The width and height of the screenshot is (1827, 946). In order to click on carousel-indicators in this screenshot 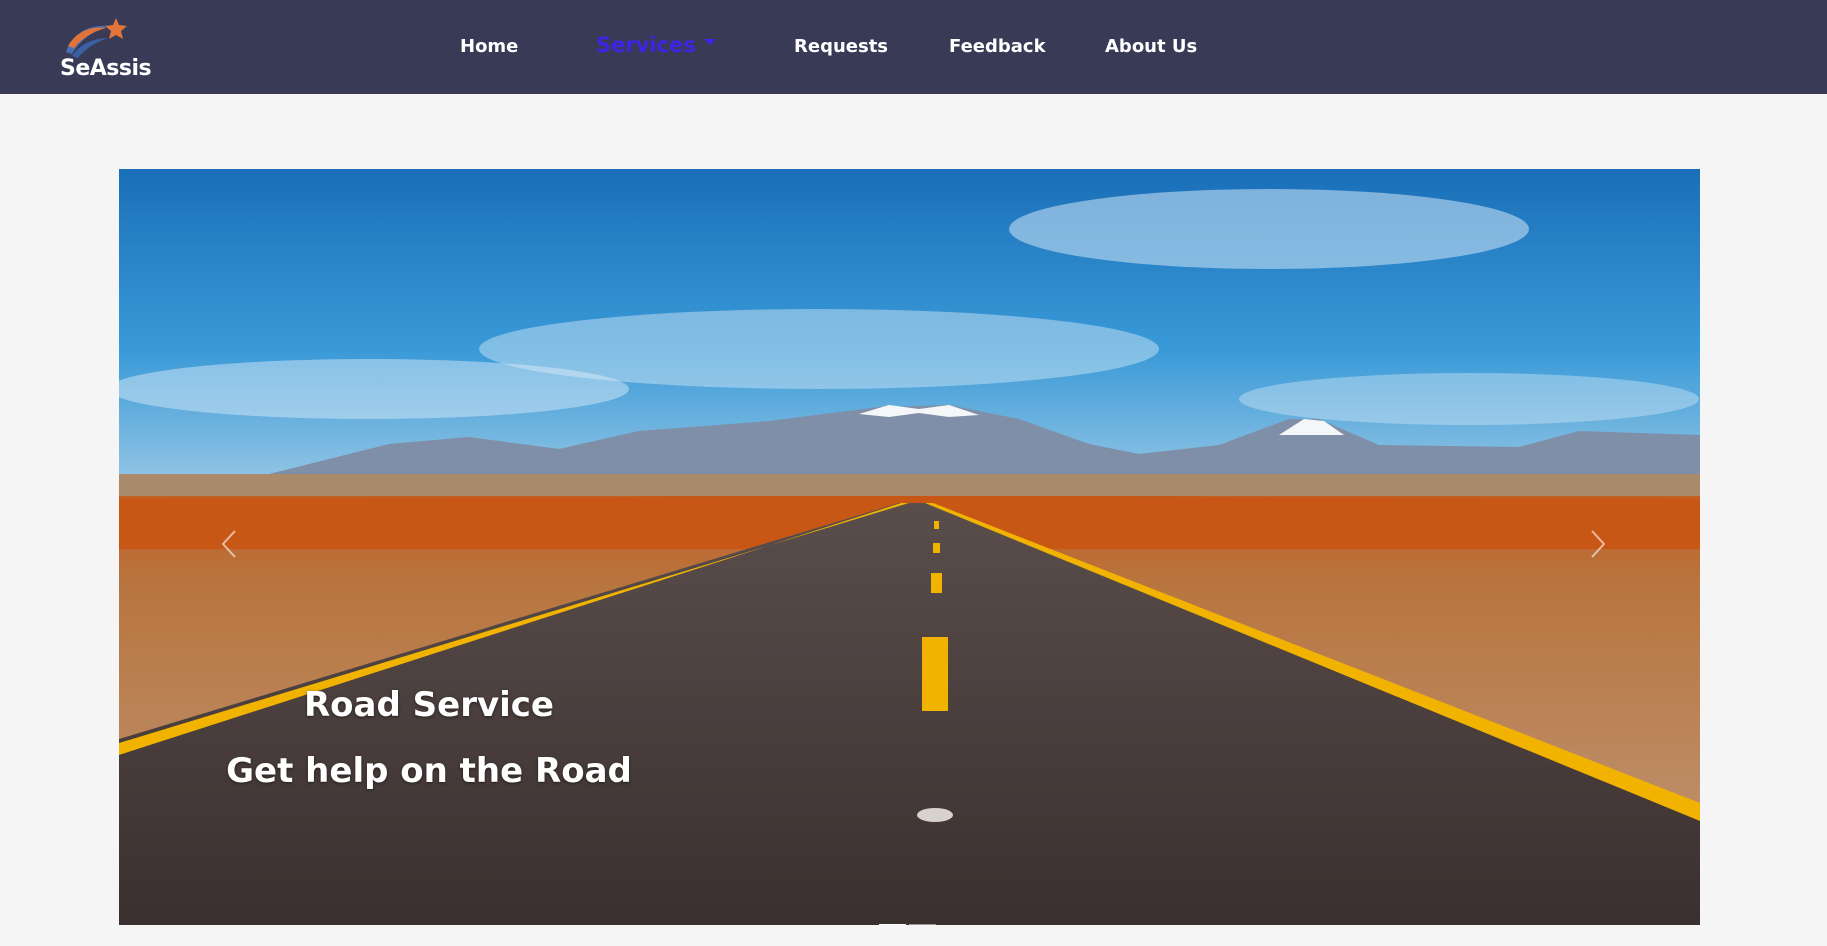, I will do `click(909, 918)`.